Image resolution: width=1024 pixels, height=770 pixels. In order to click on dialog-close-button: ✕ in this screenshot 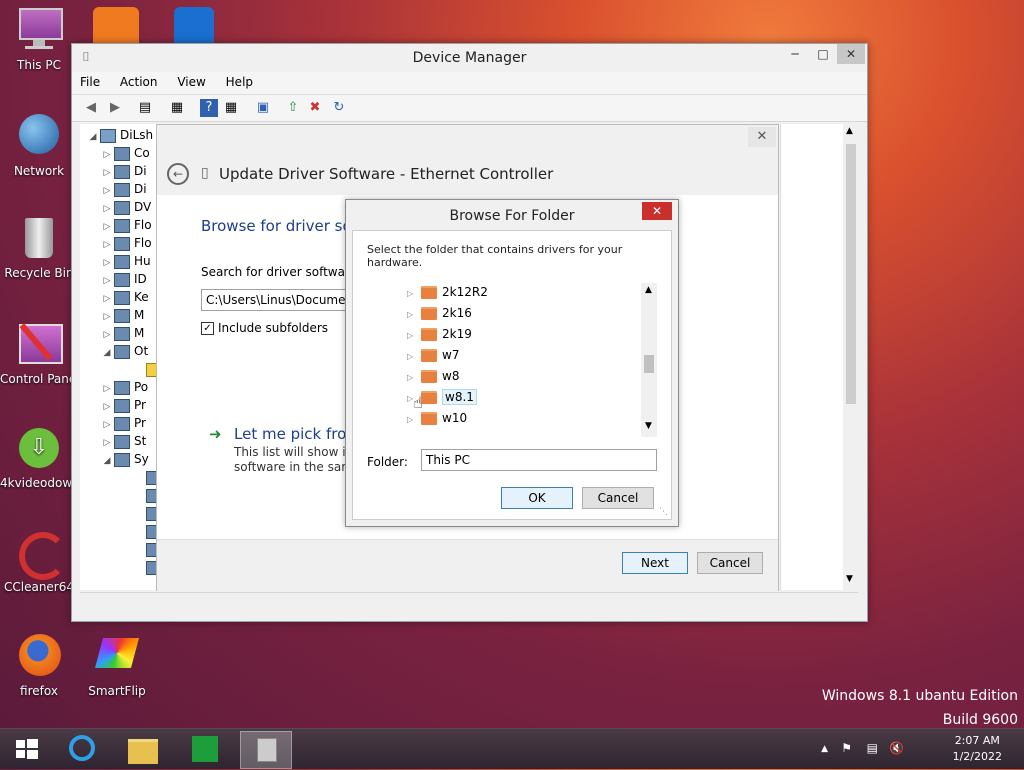, I will do `click(657, 211)`.